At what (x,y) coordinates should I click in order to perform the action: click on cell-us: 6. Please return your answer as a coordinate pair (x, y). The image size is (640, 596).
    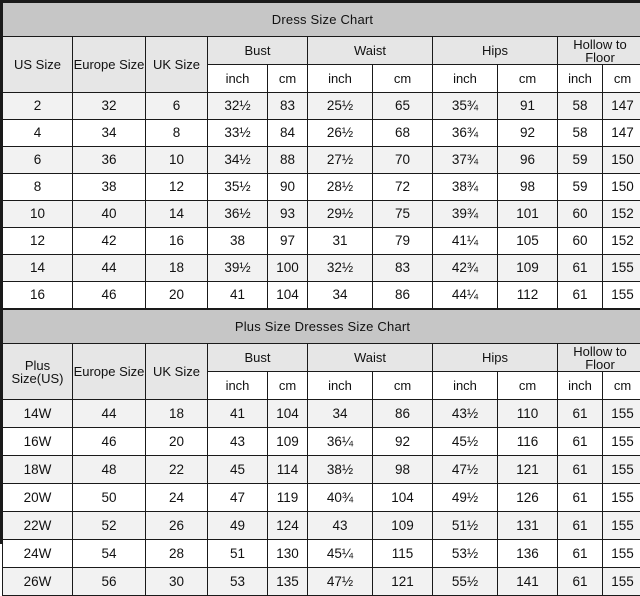
    Looking at the image, I should click on (38, 160).